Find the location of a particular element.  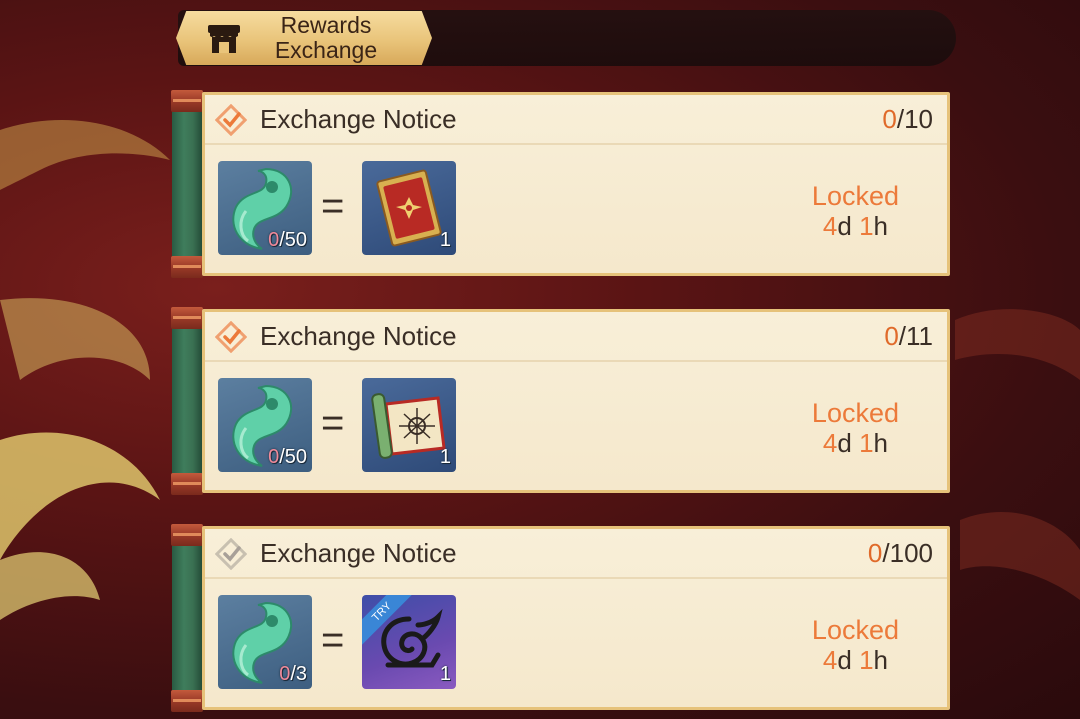

cost-amount: 0/3 is located at coordinates (293, 674).